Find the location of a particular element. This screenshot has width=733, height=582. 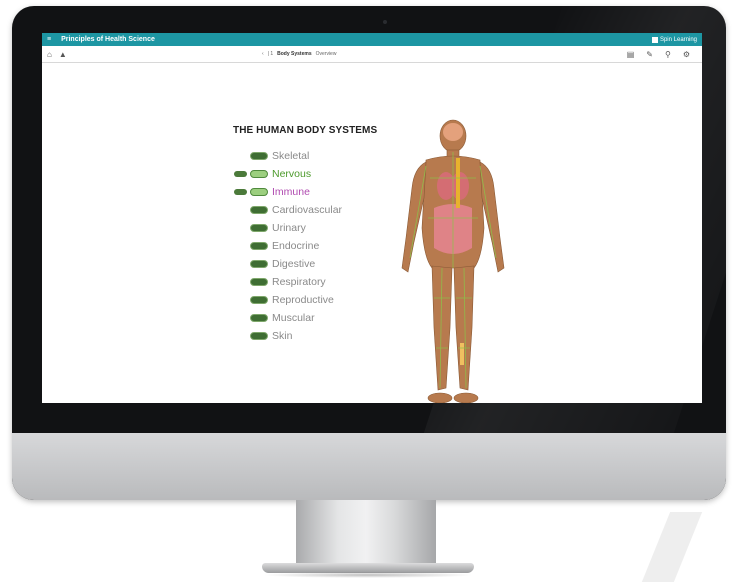

left-foot-shape is located at coordinates (440, 397).